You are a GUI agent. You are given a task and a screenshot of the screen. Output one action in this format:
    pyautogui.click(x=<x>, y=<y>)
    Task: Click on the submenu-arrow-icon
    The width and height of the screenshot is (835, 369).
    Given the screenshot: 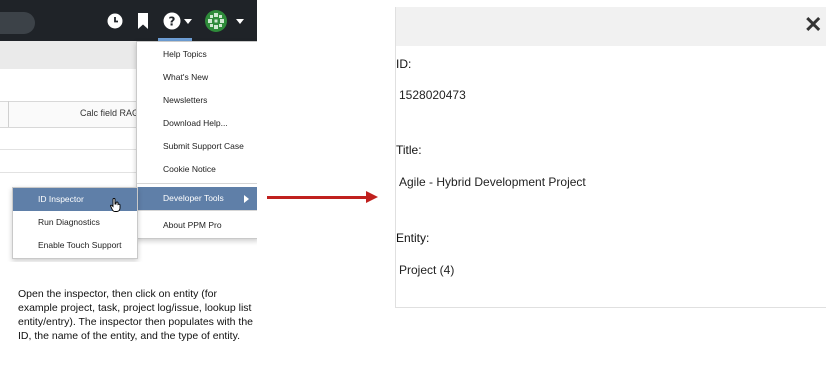 What is the action you would take?
    pyautogui.click(x=246, y=199)
    